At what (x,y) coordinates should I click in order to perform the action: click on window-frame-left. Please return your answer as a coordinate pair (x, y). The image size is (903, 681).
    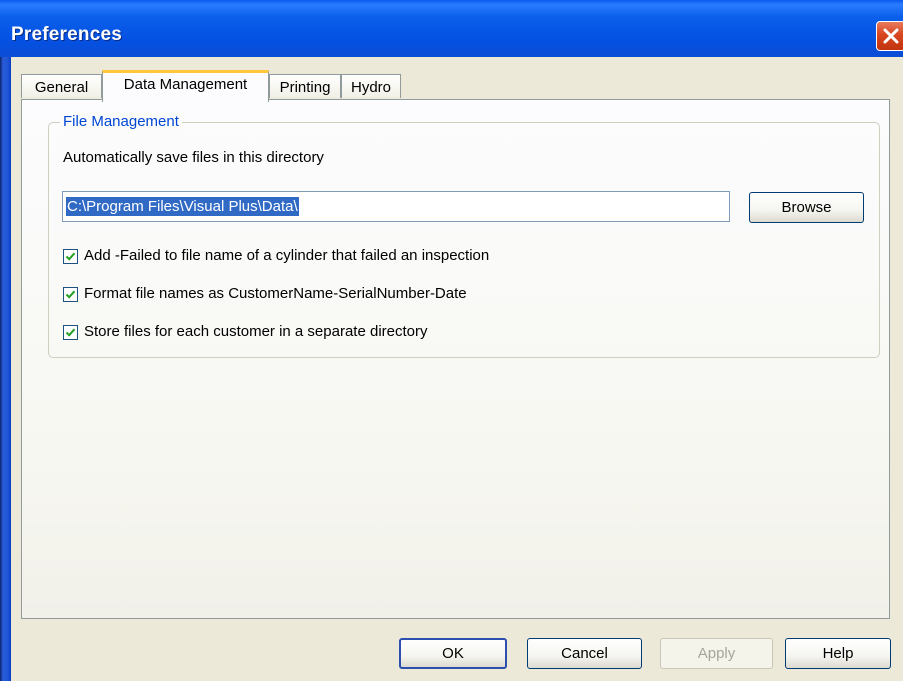
    Looking at the image, I should click on (5, 340).